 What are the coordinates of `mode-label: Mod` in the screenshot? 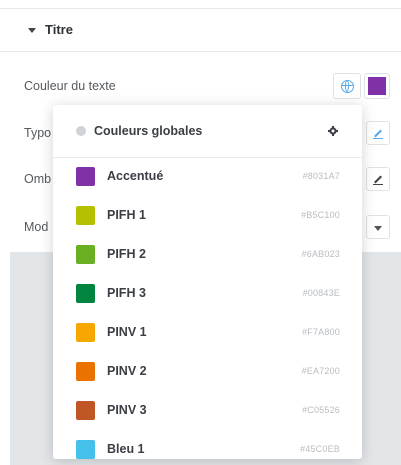 It's located at (36, 227).